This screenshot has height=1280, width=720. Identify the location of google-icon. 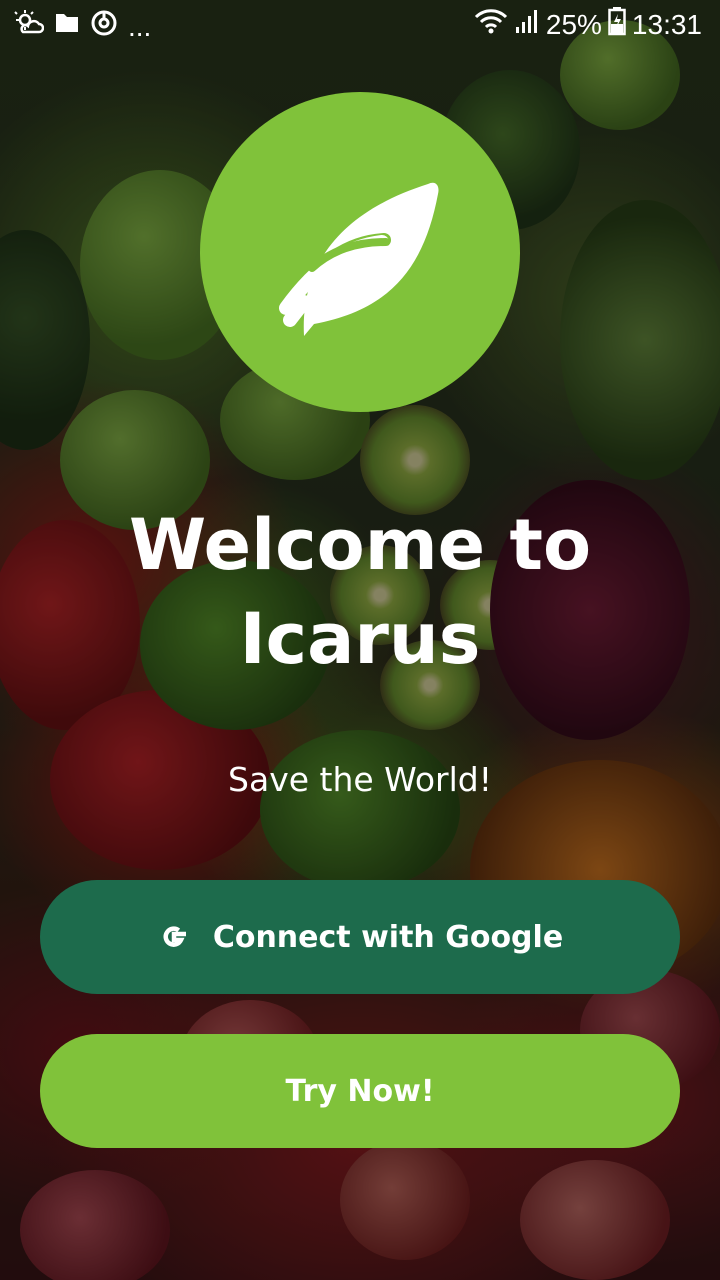
(174, 937).